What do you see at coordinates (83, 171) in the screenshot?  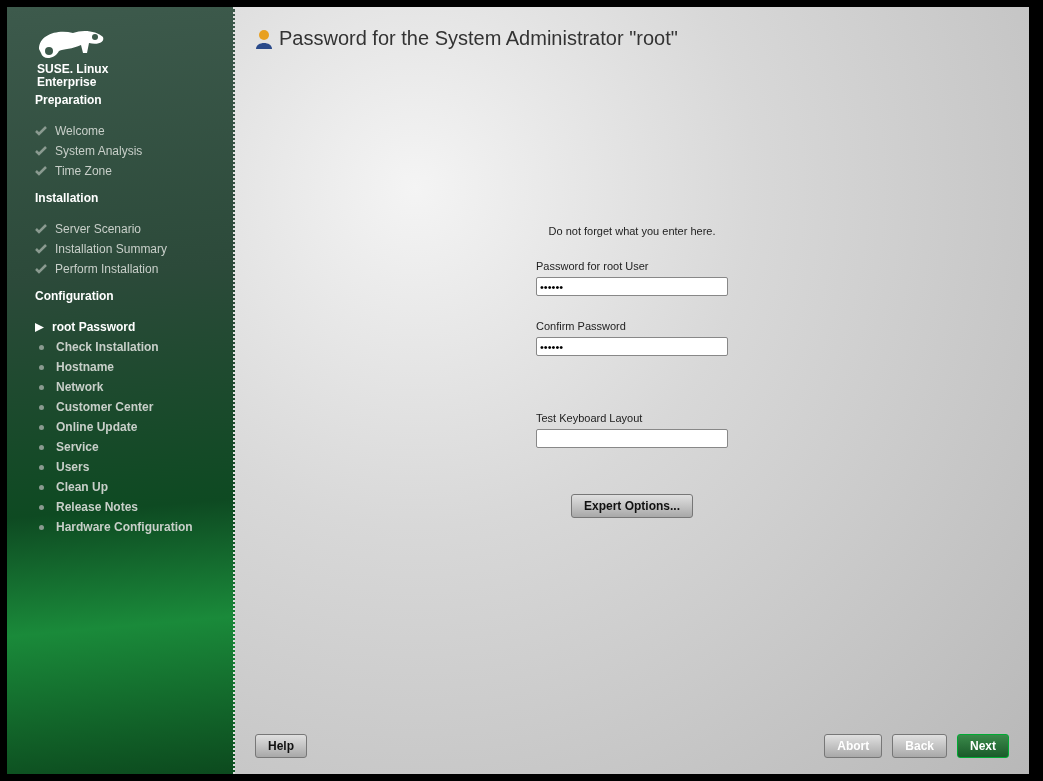 I see `step-label: Time Zone` at bounding box center [83, 171].